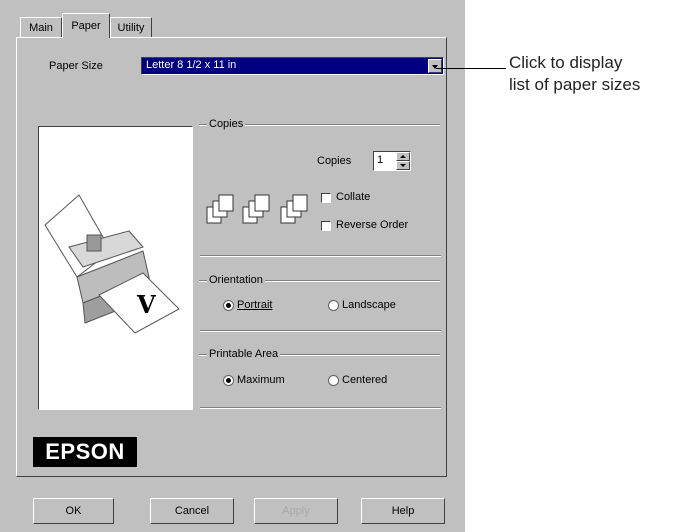 Image resolution: width=679 pixels, height=532 pixels. I want to click on maximum-radio, so click(228, 380).